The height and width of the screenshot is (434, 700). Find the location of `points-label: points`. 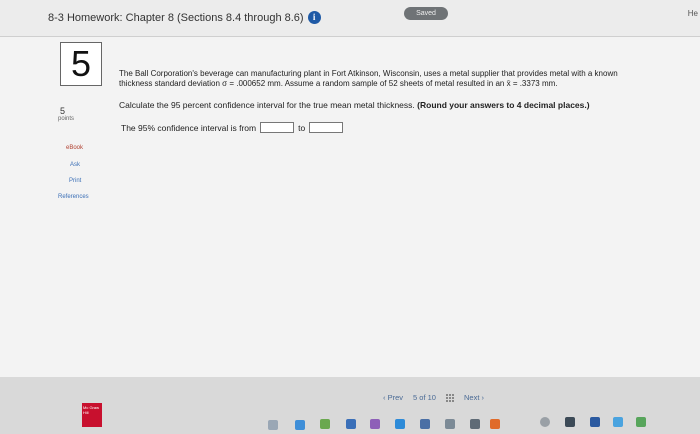

points-label: points is located at coordinates (66, 119).